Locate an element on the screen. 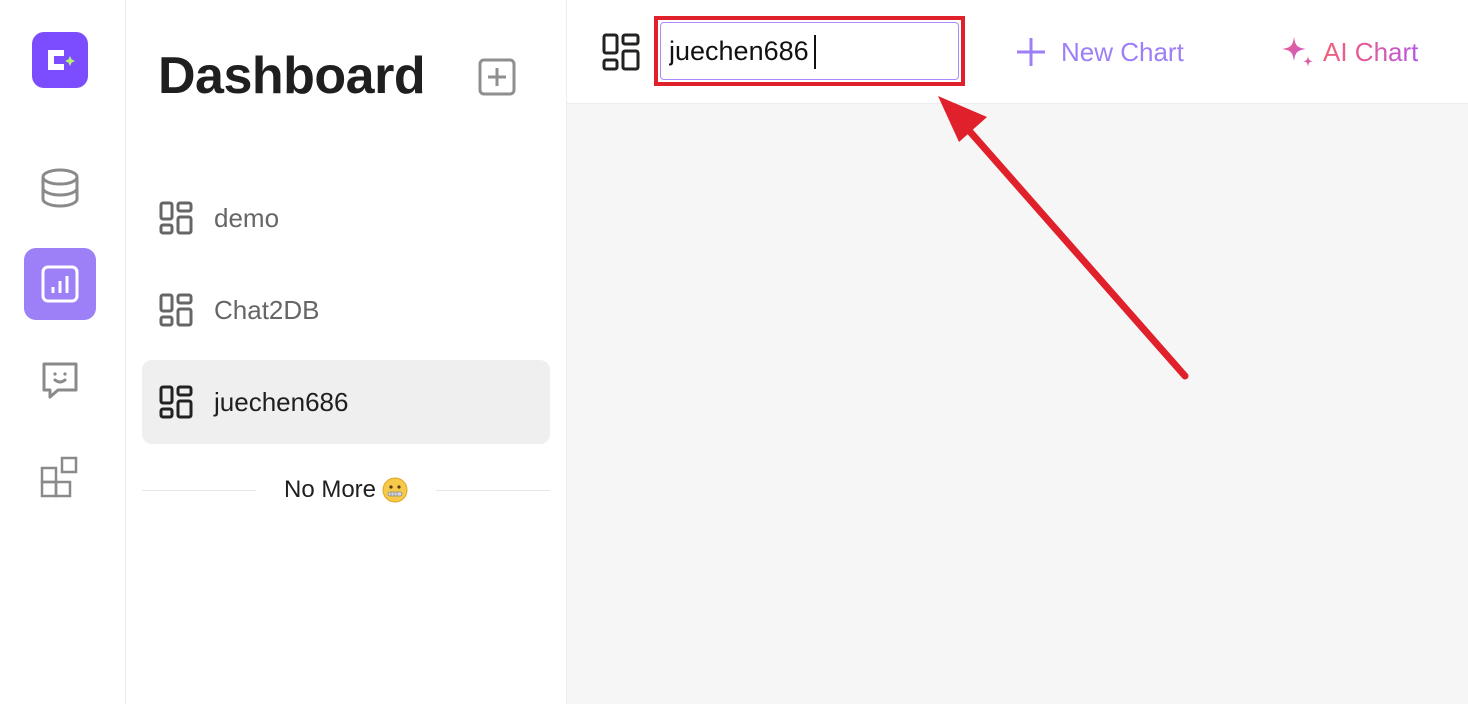 The image size is (1468, 704). rail-database-button is located at coordinates (60, 188).